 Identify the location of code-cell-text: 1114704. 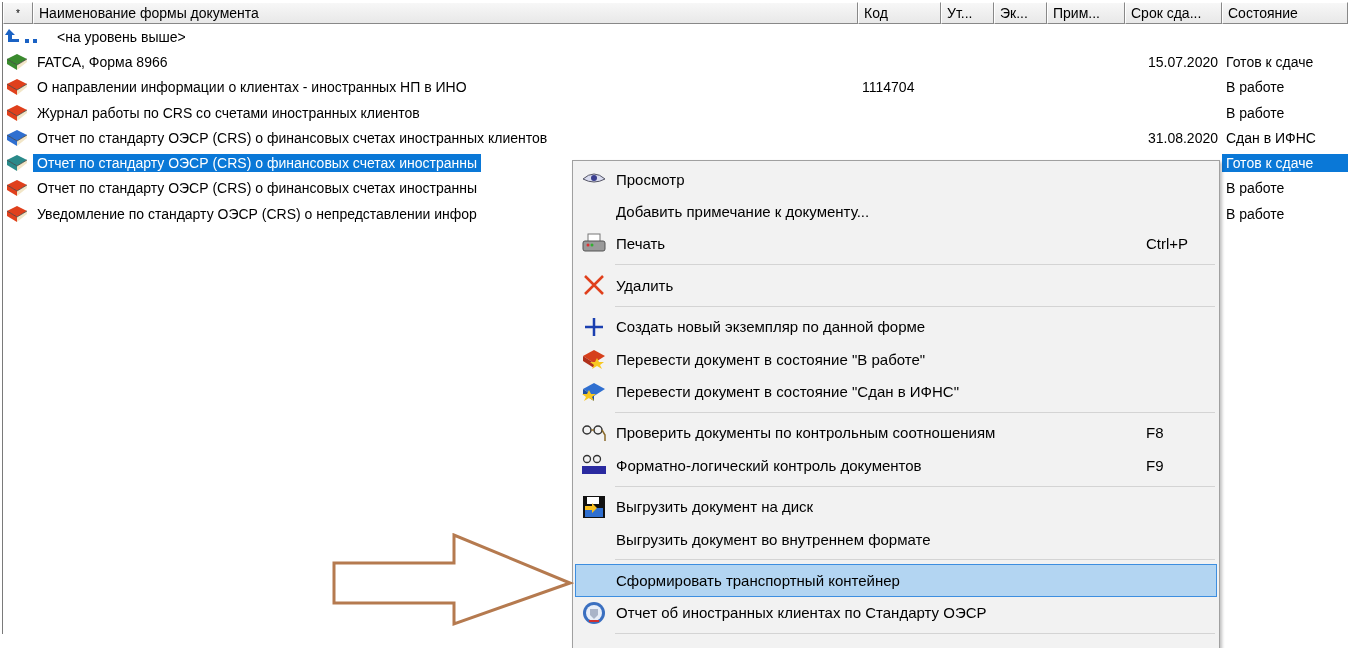
(888, 87).